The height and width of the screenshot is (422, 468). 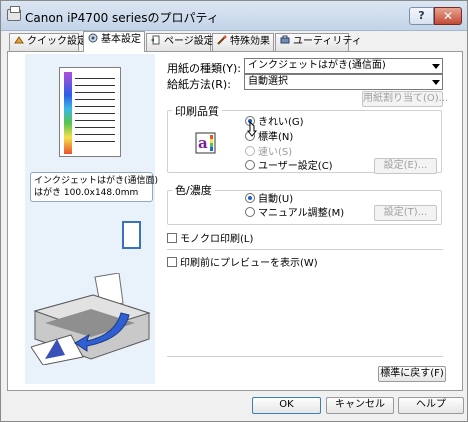 What do you see at coordinates (199, 84) in the screenshot?
I see `paper-source-label: 給紙方法(R):` at bounding box center [199, 84].